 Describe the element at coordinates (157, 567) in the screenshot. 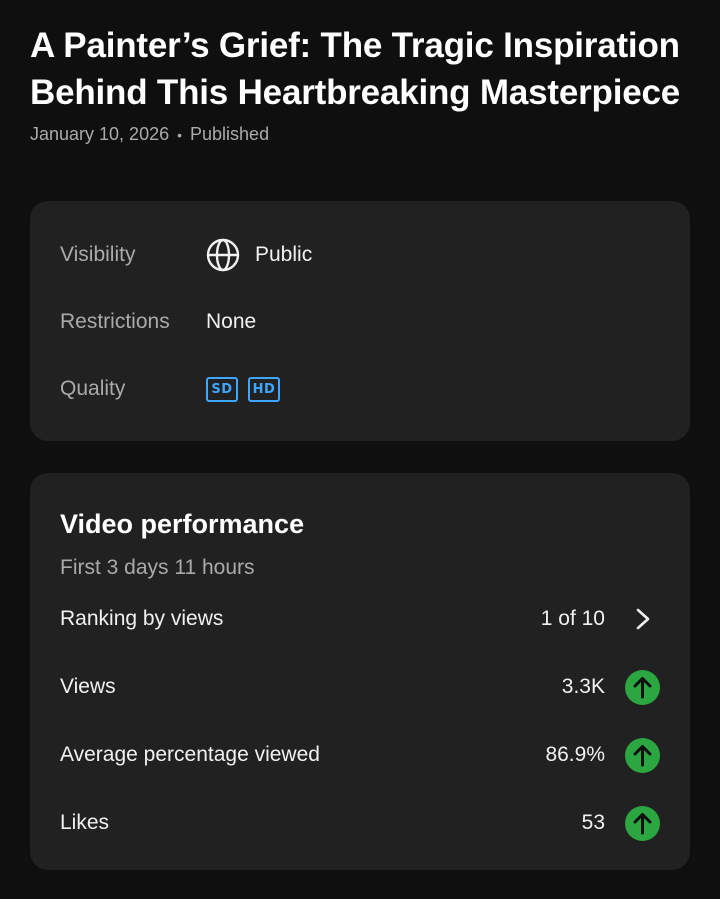

I see `performance-period: First 3 days 11 hours` at that location.